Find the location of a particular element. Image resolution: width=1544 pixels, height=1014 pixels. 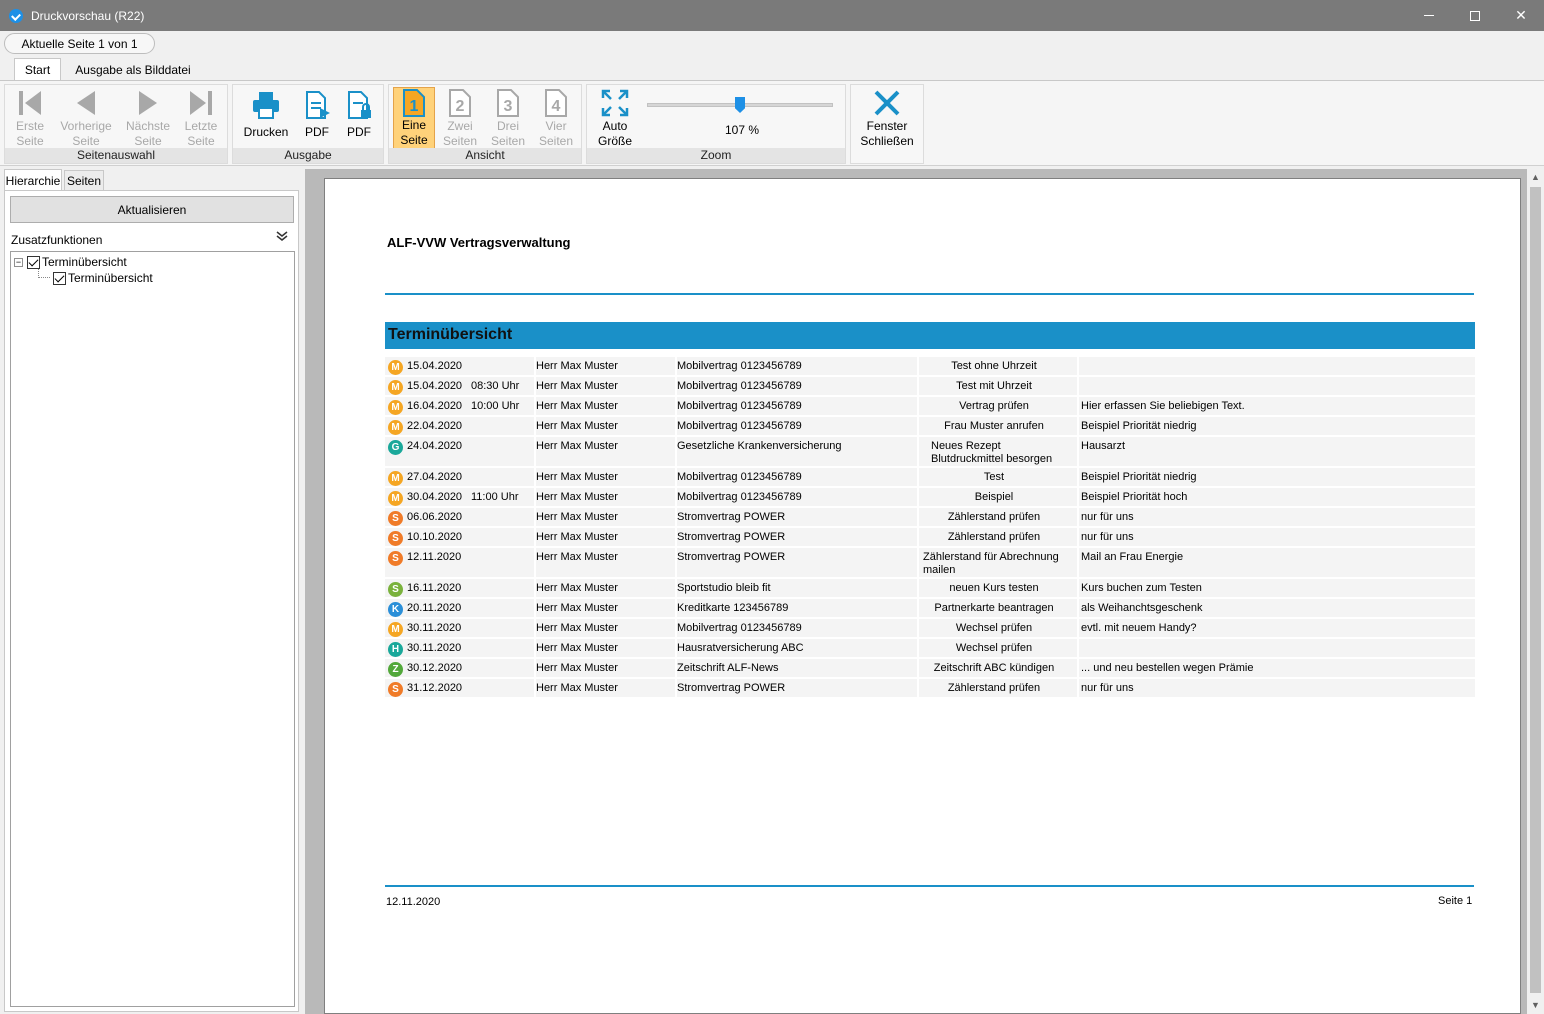

group-ausgabe: Drucken PDF PDF Ausgabe is located at coordinates (308, 124).